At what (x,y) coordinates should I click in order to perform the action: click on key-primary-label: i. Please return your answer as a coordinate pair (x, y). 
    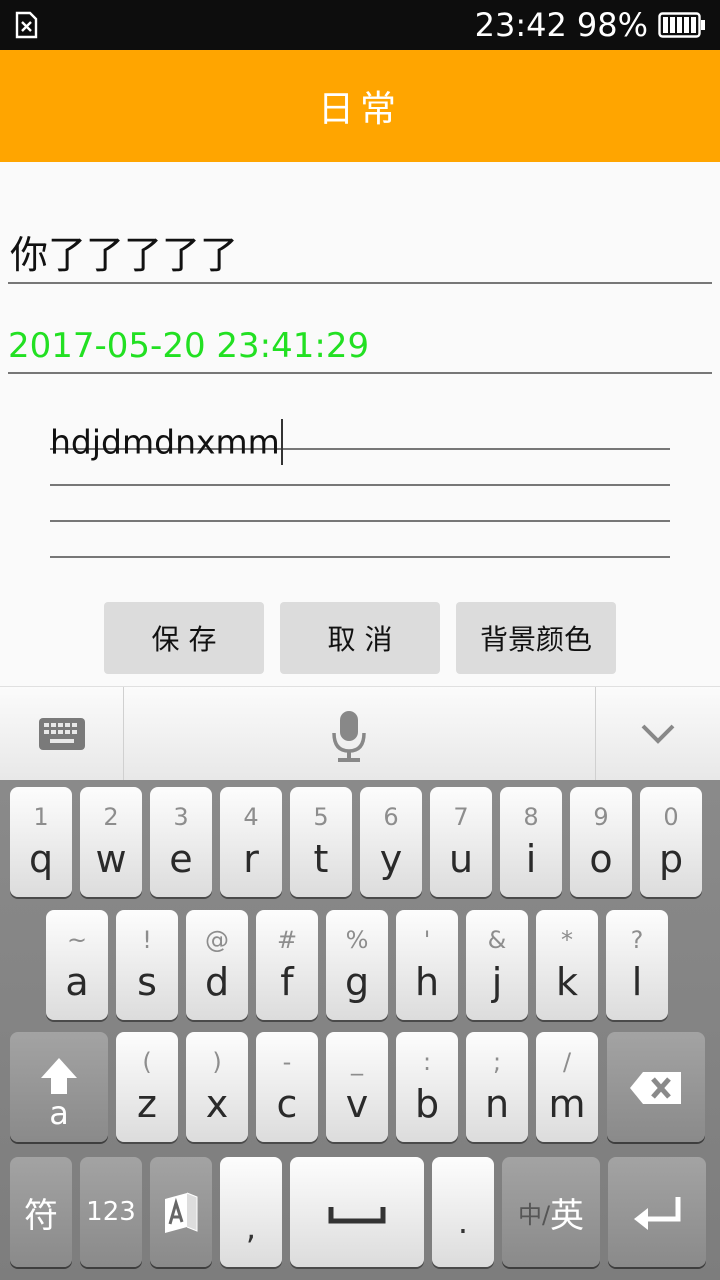
    Looking at the image, I should click on (531, 859).